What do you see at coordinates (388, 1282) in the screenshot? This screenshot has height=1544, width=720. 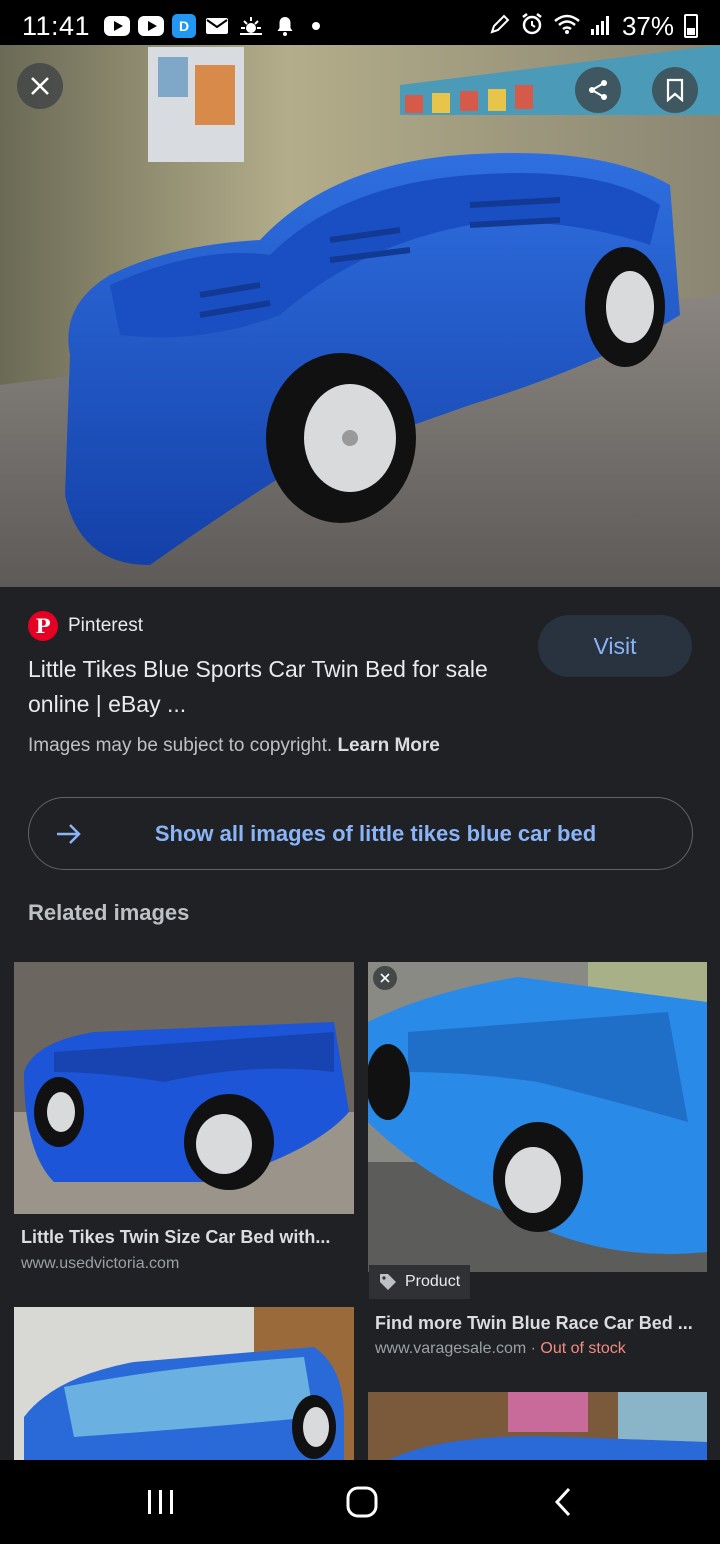 I see `tag-icon` at bounding box center [388, 1282].